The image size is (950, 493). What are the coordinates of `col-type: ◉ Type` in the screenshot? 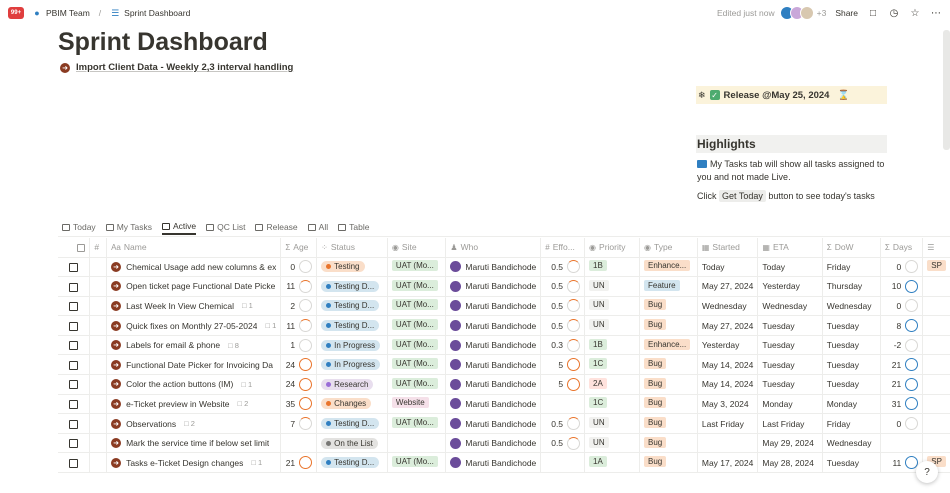 It's located at (668, 248).